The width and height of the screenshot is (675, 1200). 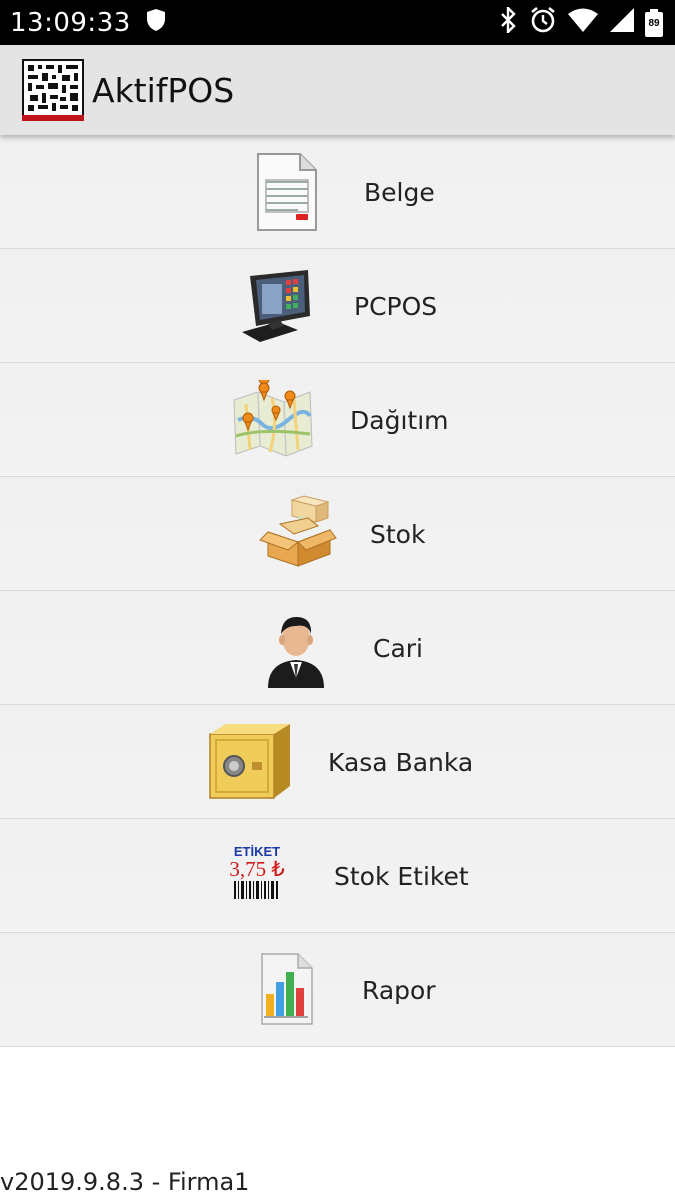 What do you see at coordinates (543, 22) in the screenshot?
I see `alarm-icon` at bounding box center [543, 22].